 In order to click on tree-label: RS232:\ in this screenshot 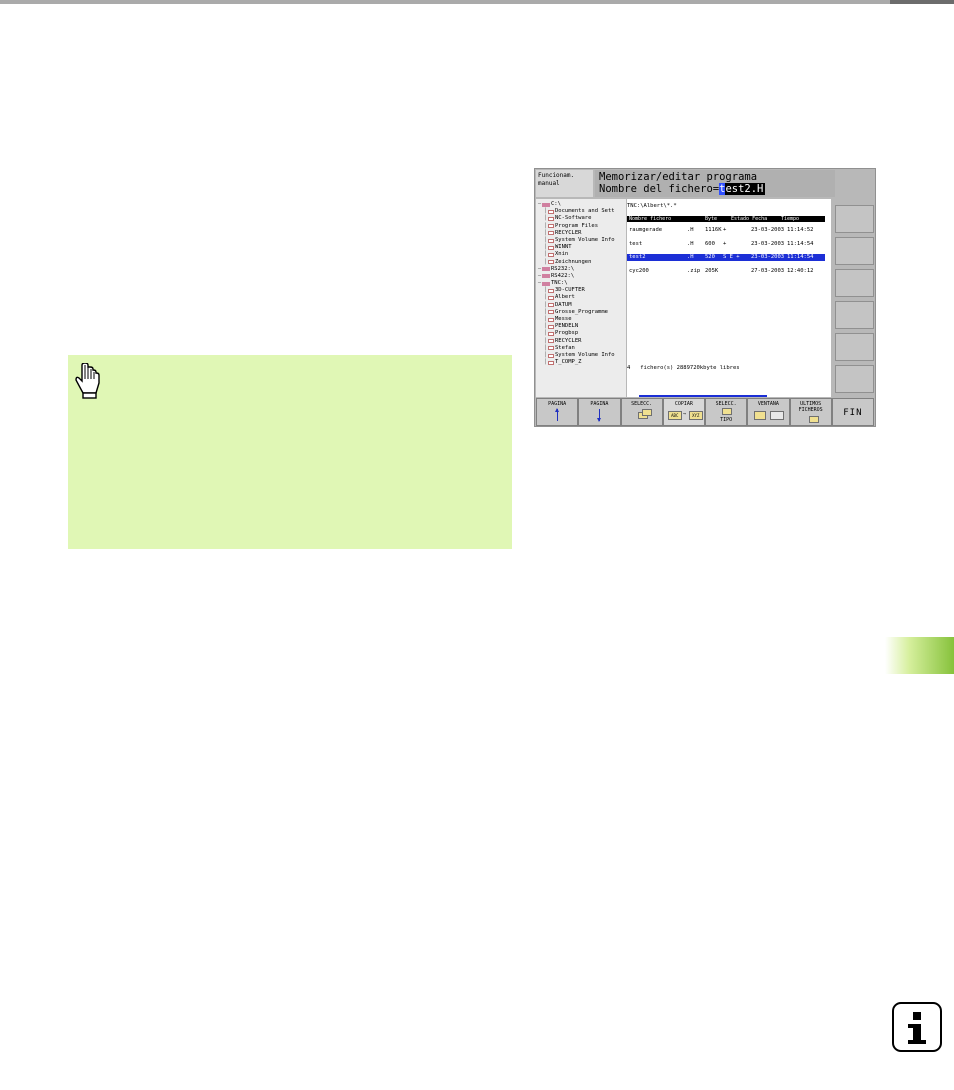, I will do `click(563, 268)`.